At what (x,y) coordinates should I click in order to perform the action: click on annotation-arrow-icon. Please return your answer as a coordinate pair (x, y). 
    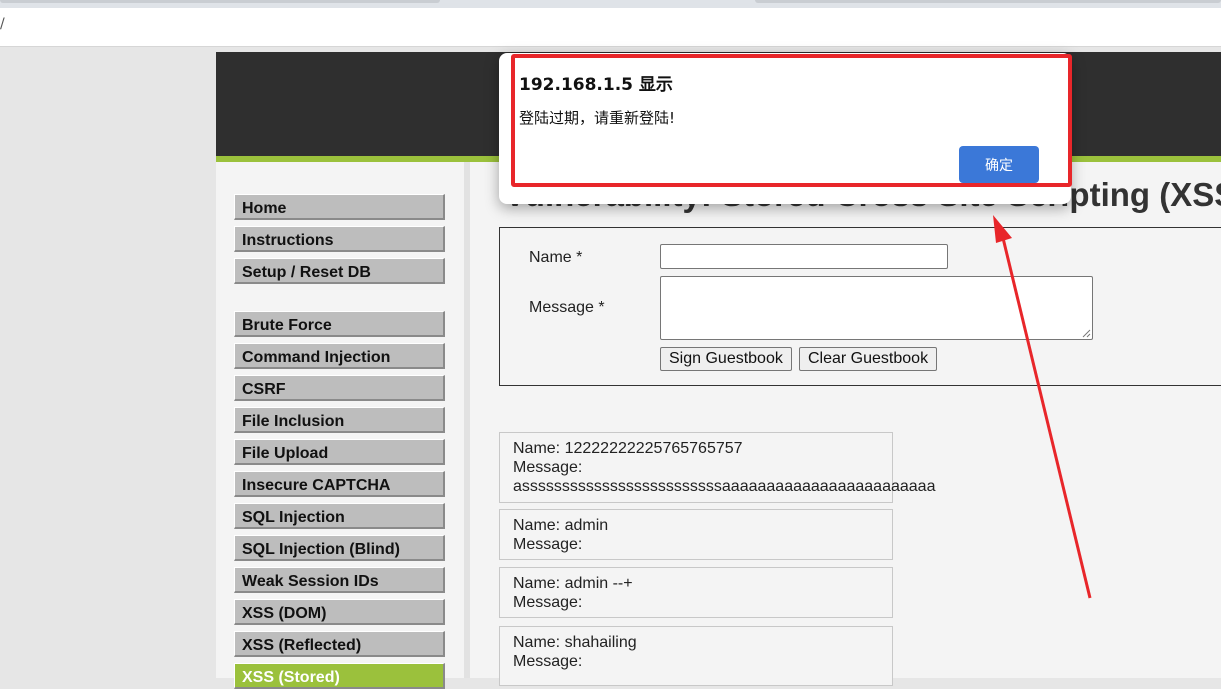
    Looking at the image, I should click on (1042, 407).